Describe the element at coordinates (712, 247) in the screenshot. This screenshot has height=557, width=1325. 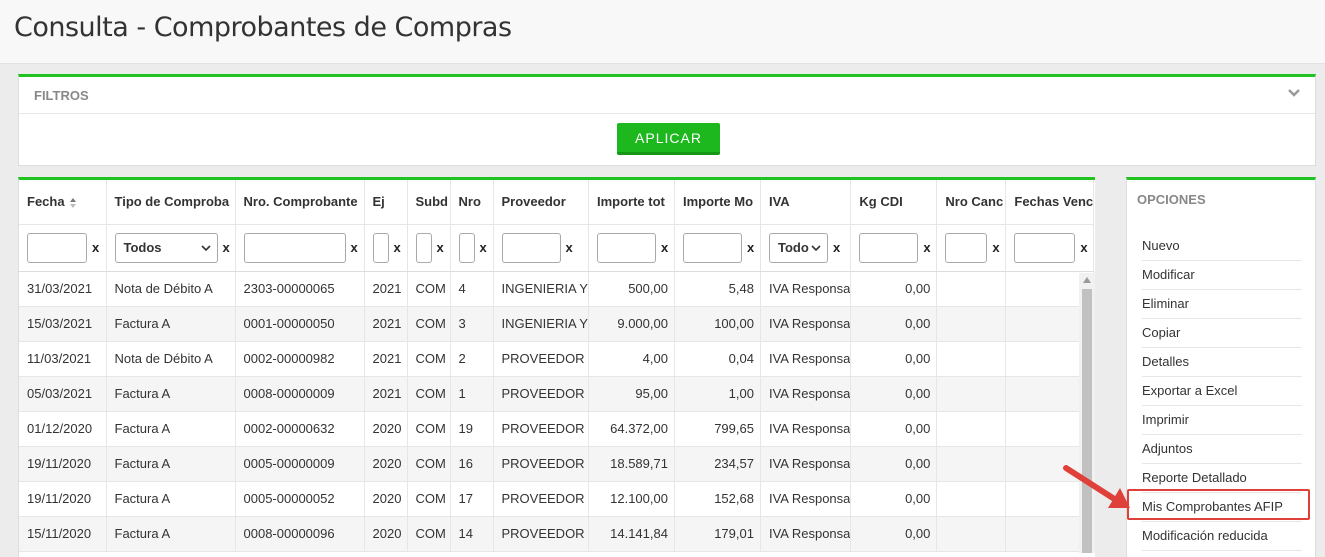
I see `importe-moneda-filter-input` at that location.